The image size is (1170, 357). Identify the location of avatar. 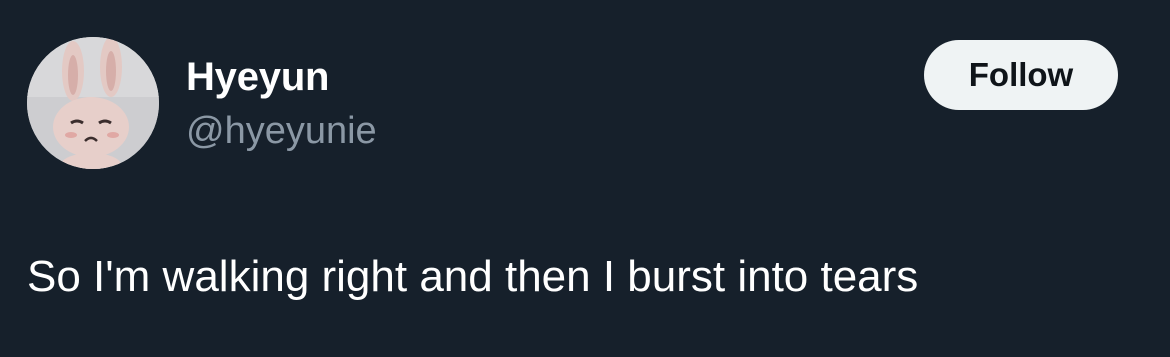
(93, 103).